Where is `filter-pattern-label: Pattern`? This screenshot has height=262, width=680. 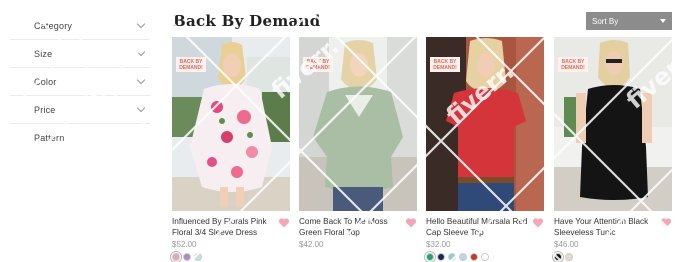 filter-pattern-label: Pattern is located at coordinates (49, 138).